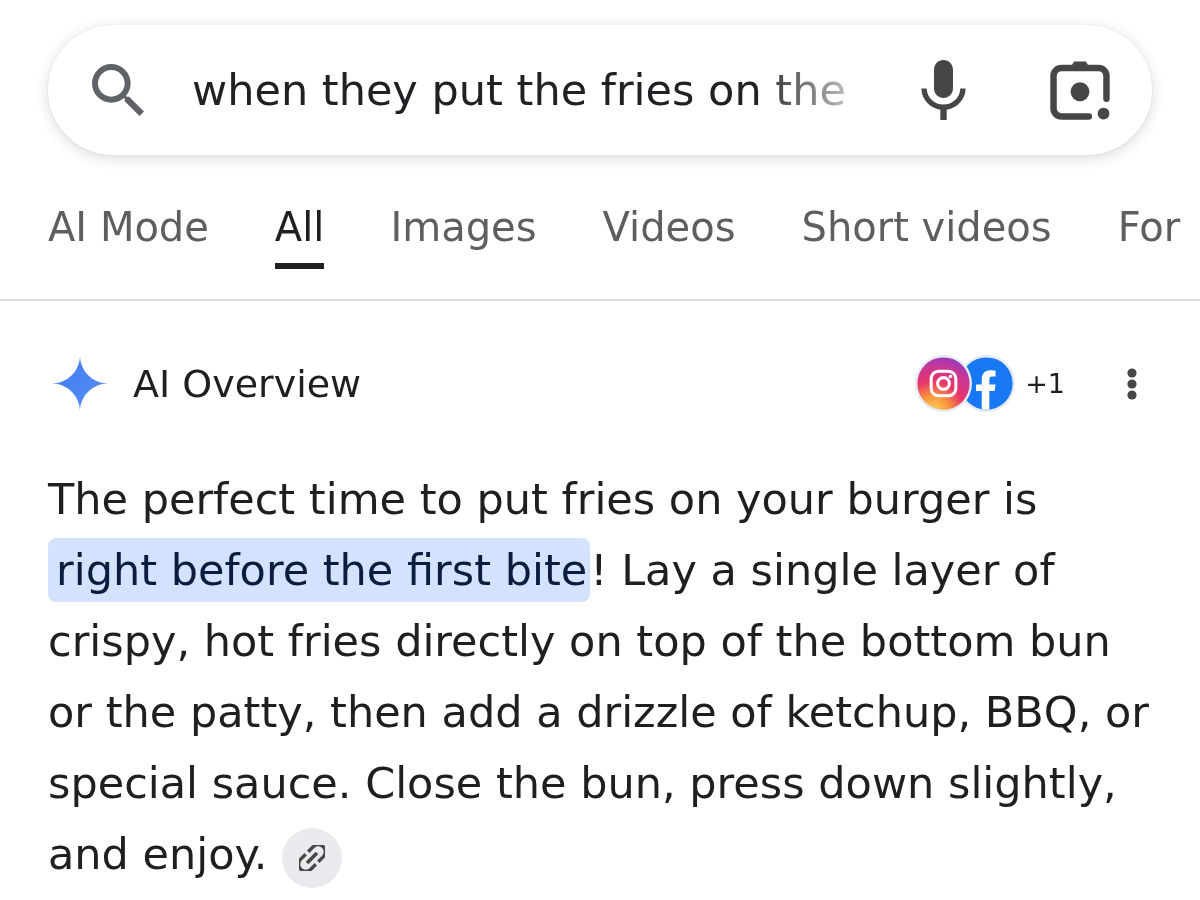 The image size is (1200, 900). Describe the element at coordinates (118, 90) in the screenshot. I see `search-icon` at that location.